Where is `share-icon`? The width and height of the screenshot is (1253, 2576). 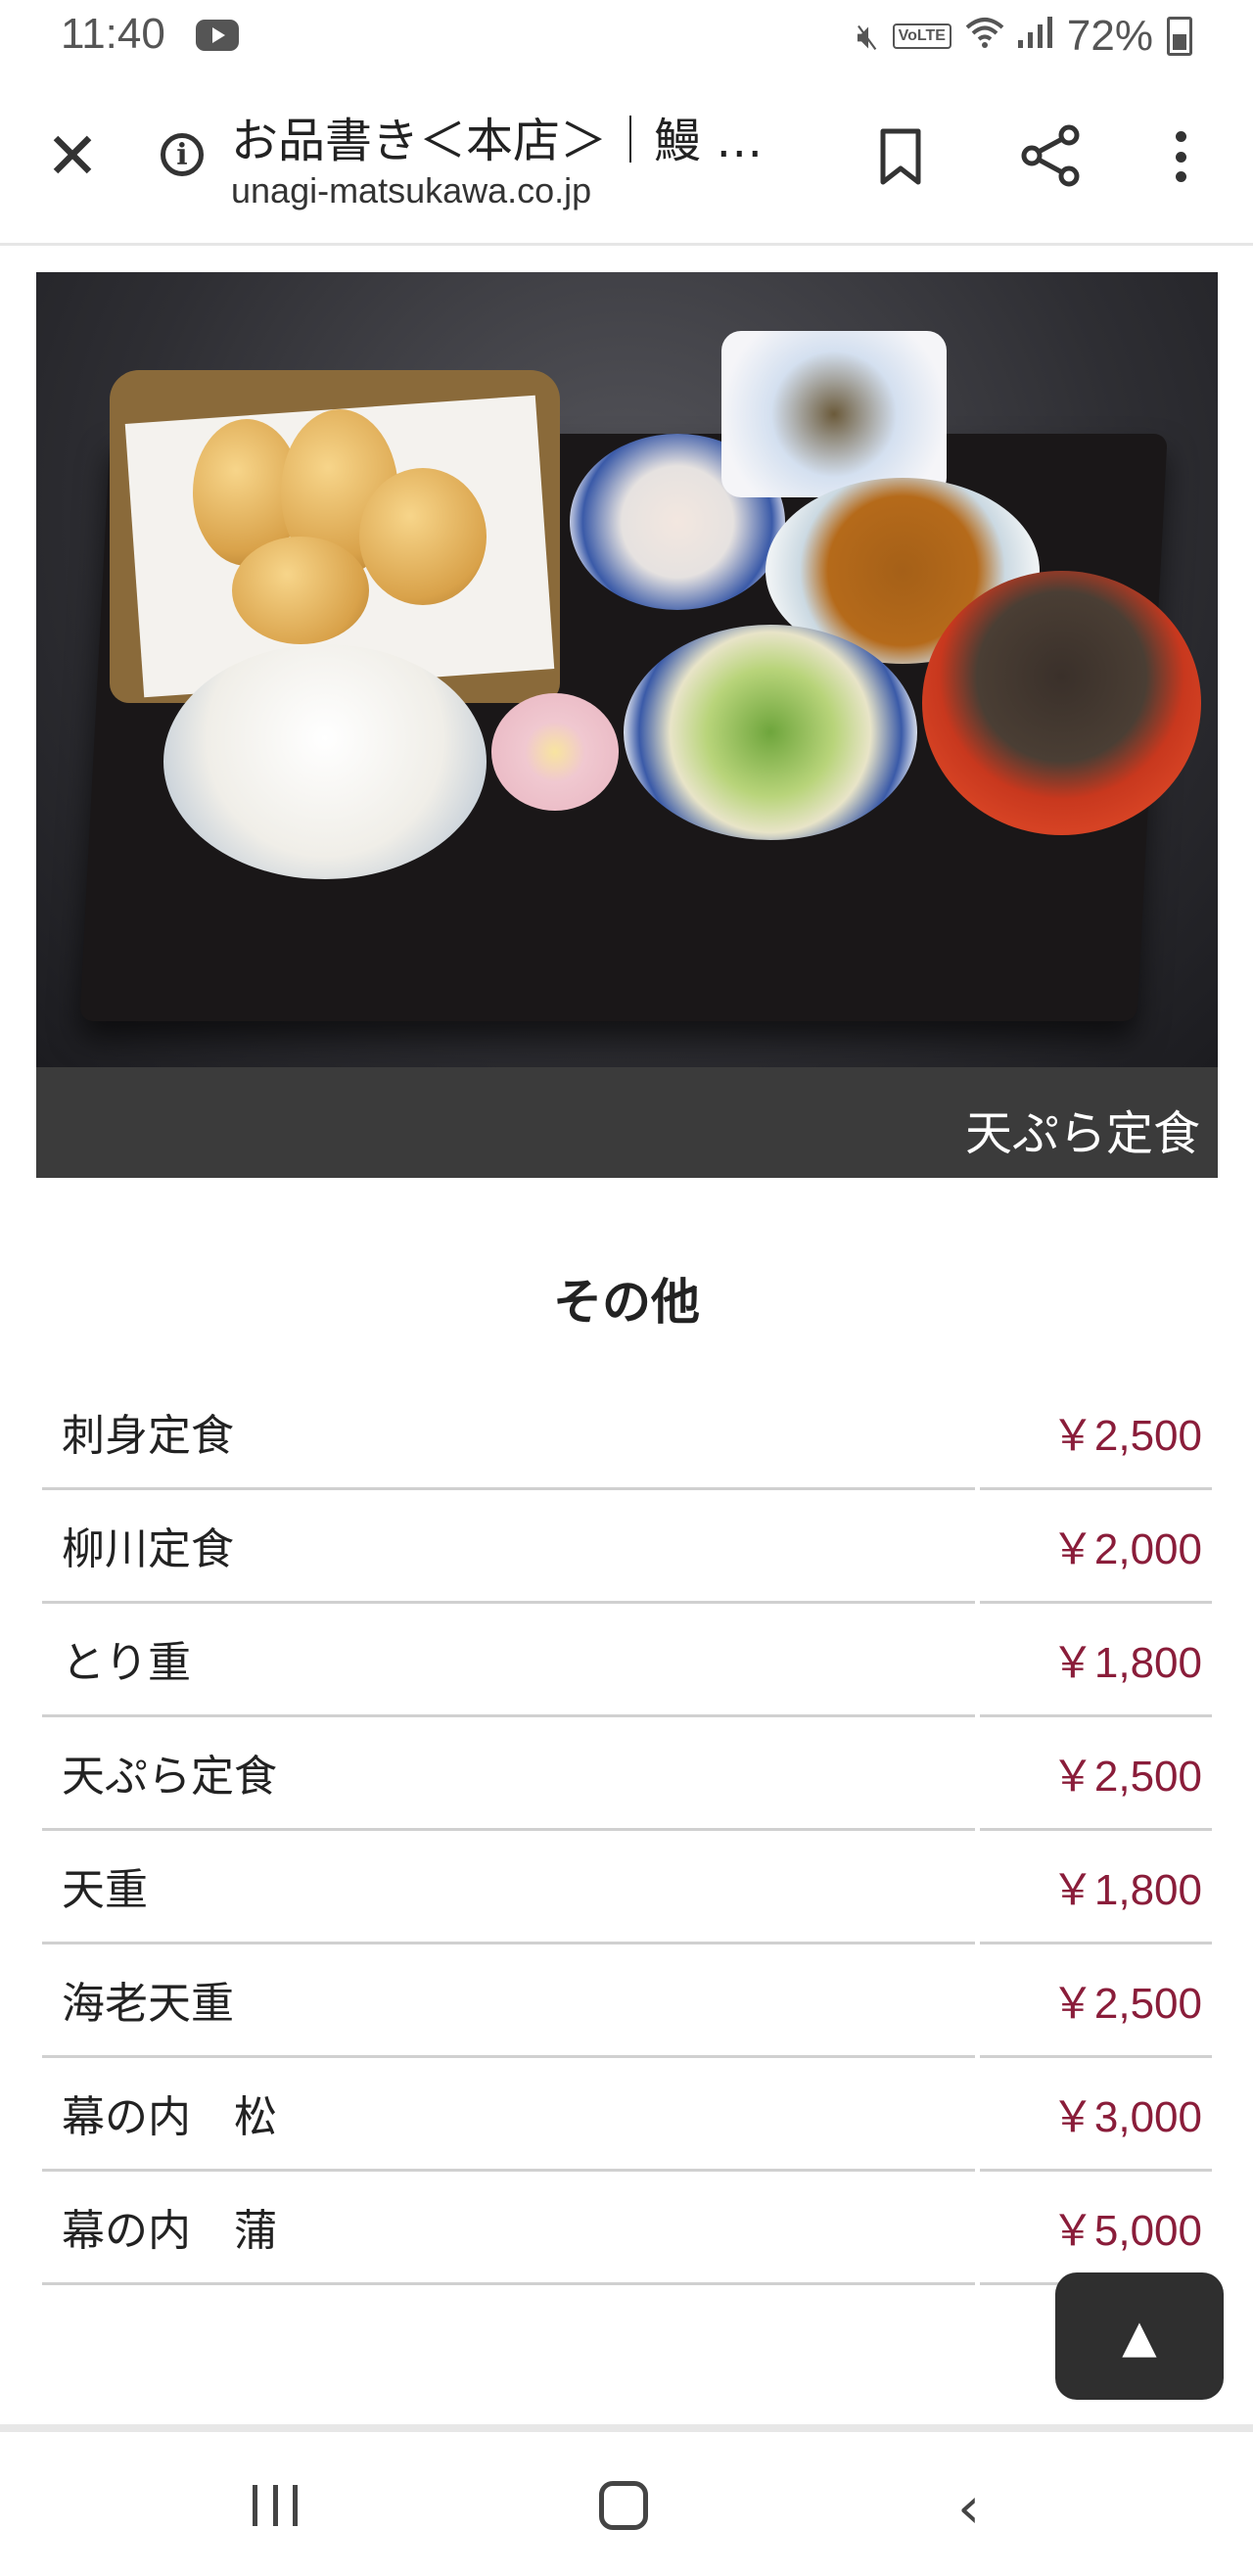
share-icon is located at coordinates (1050, 155).